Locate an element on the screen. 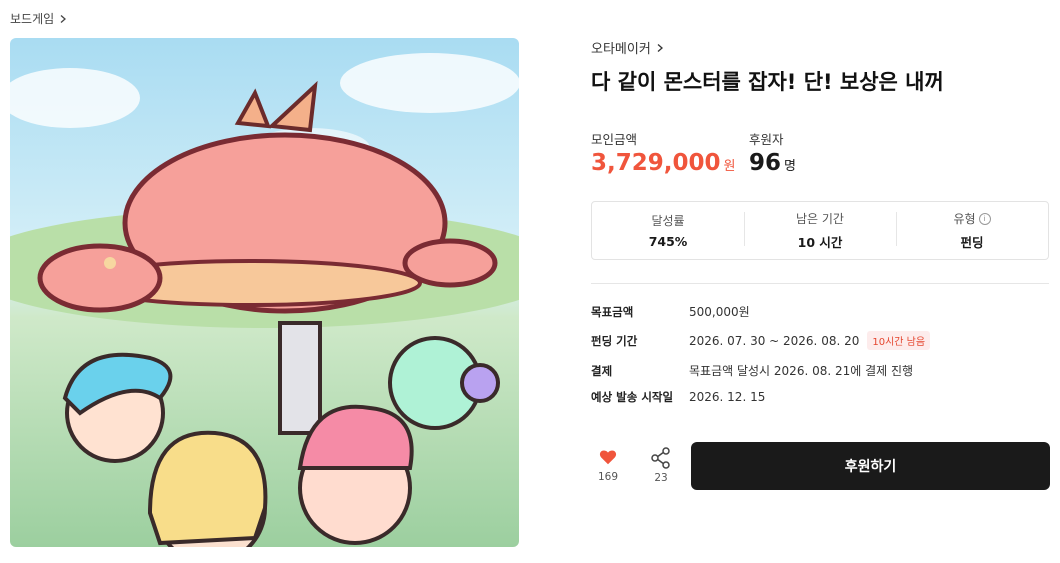 The height and width of the screenshot is (563, 1060). share-count: 23 is located at coordinates (661, 478).